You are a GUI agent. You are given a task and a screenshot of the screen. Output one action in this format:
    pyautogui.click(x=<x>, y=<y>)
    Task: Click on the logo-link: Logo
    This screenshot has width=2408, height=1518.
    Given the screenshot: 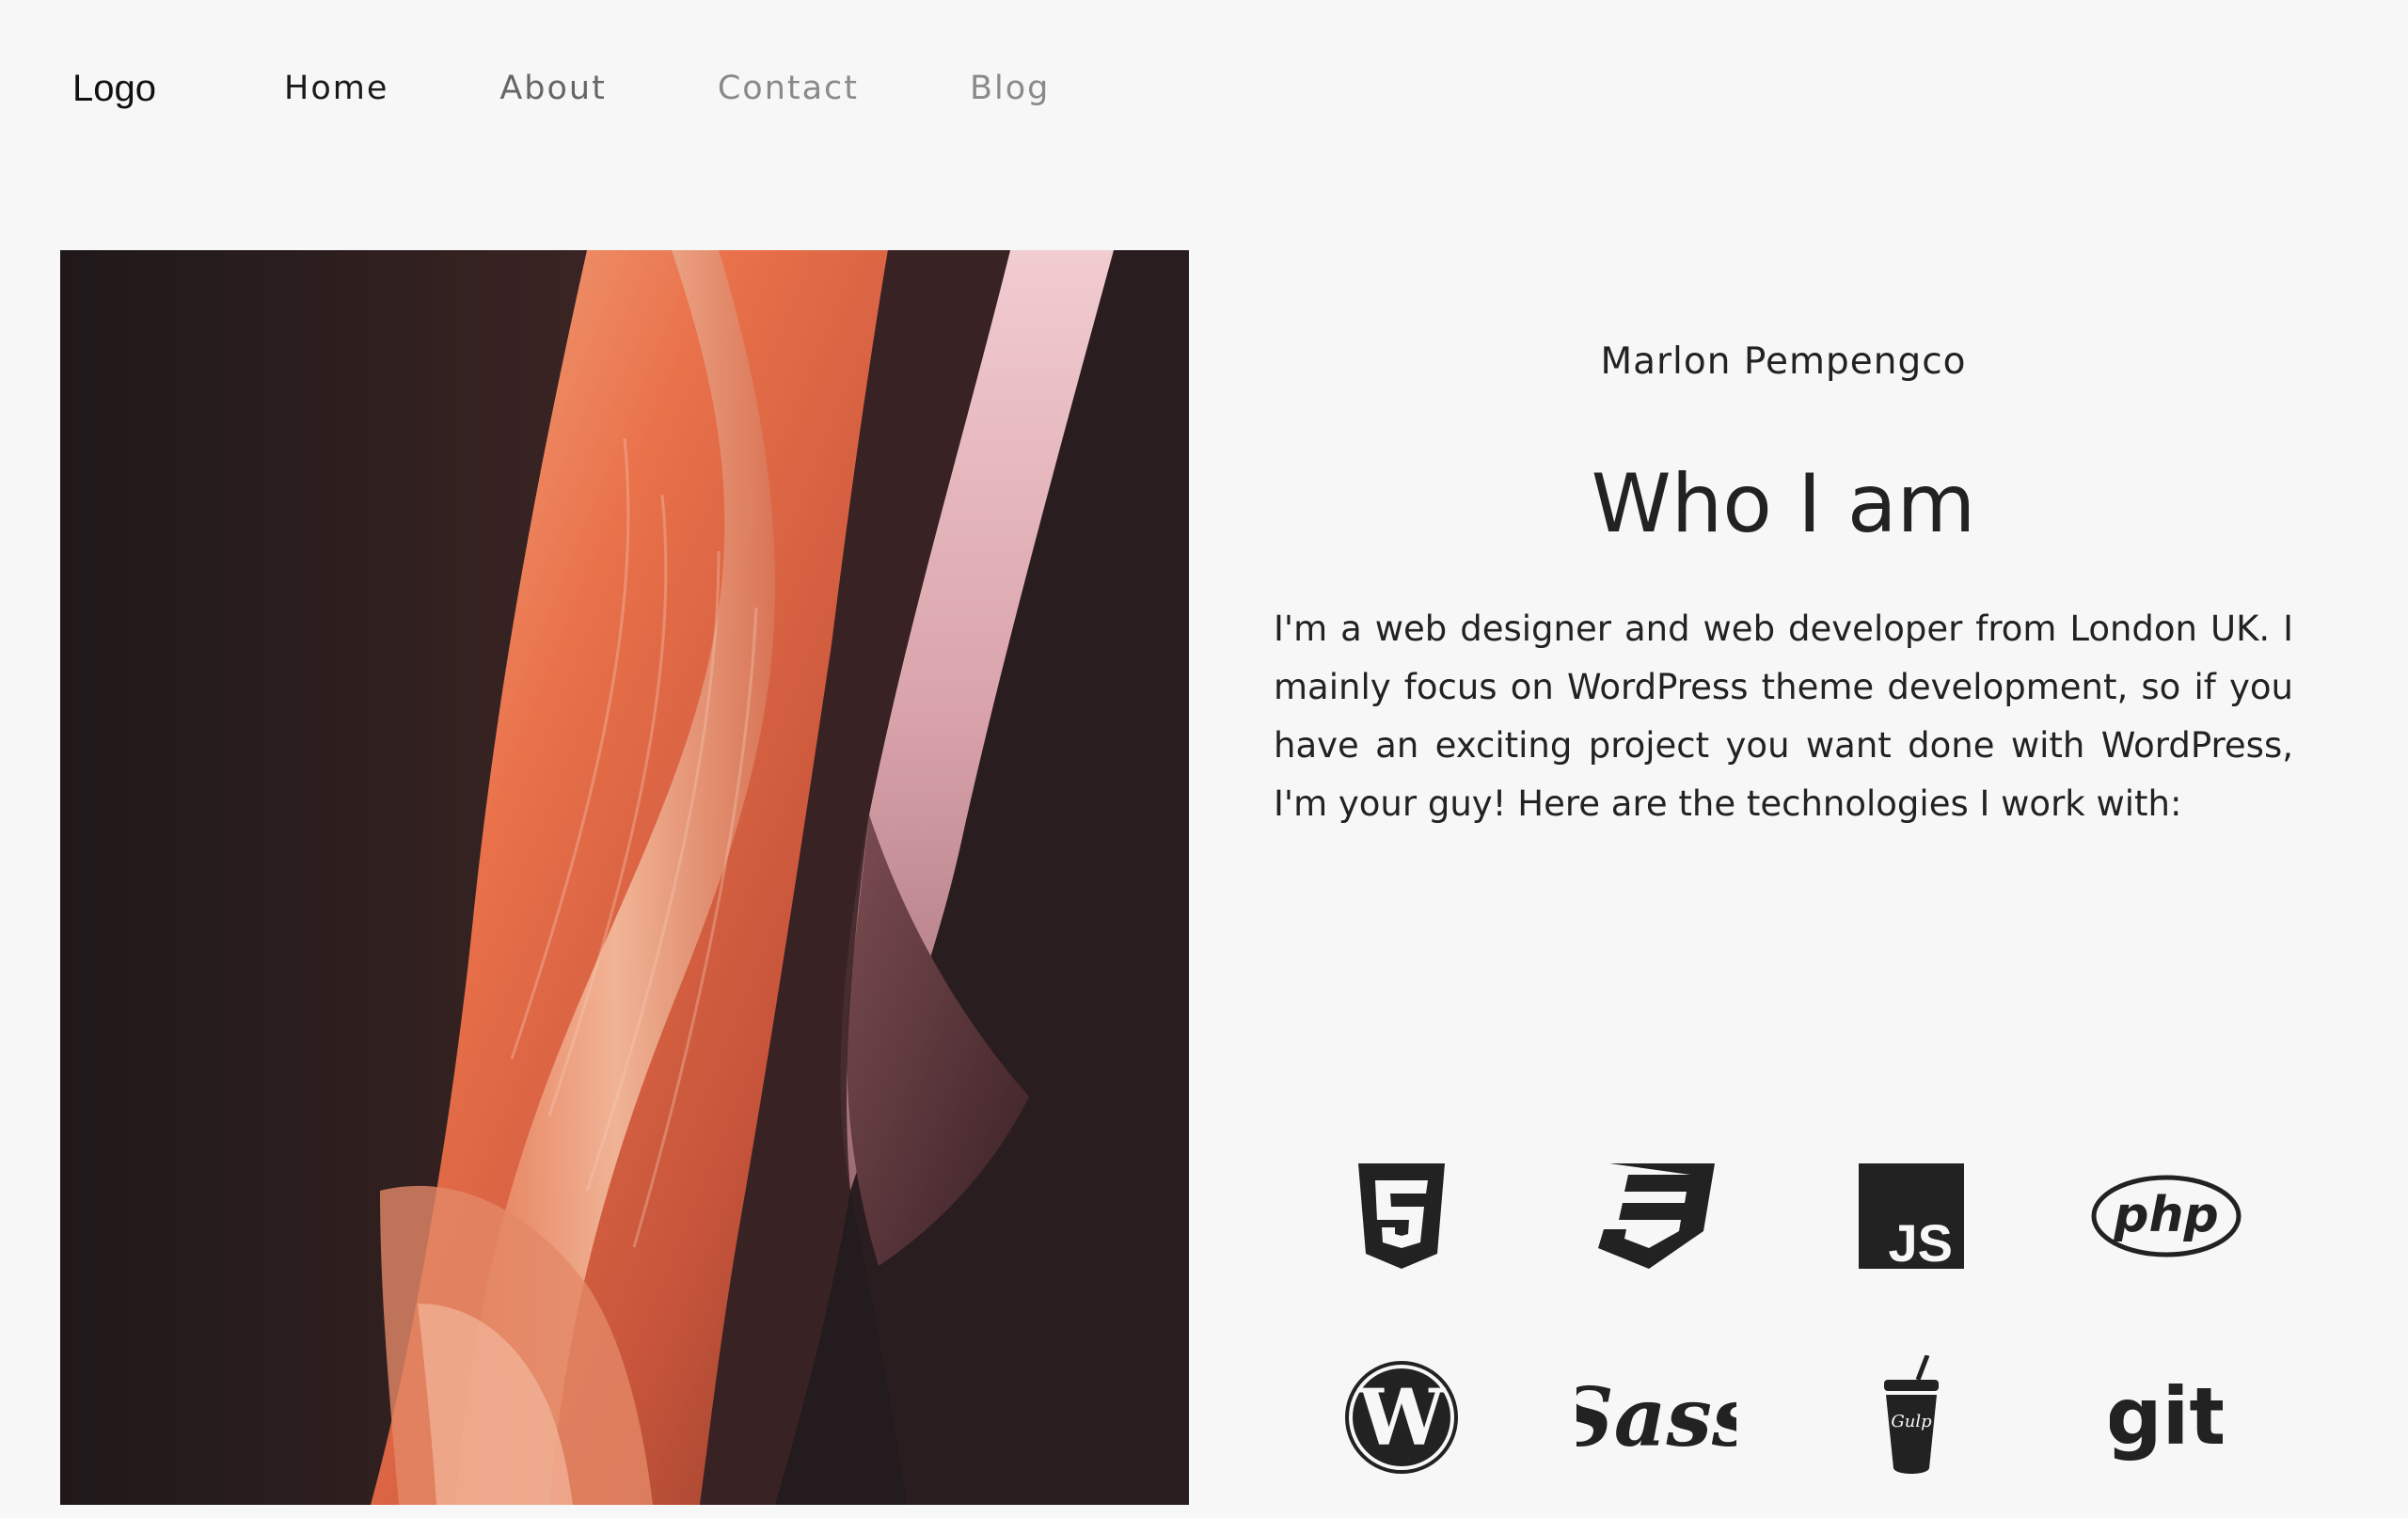 What is the action you would take?
    pyautogui.click(x=114, y=89)
    